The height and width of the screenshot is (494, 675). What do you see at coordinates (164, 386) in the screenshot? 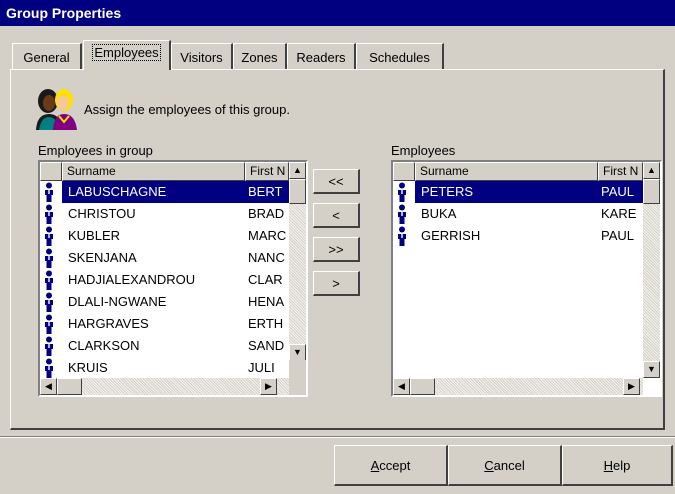
I see `group-list-horizontal-scrollbar: ◀ ▶` at bounding box center [164, 386].